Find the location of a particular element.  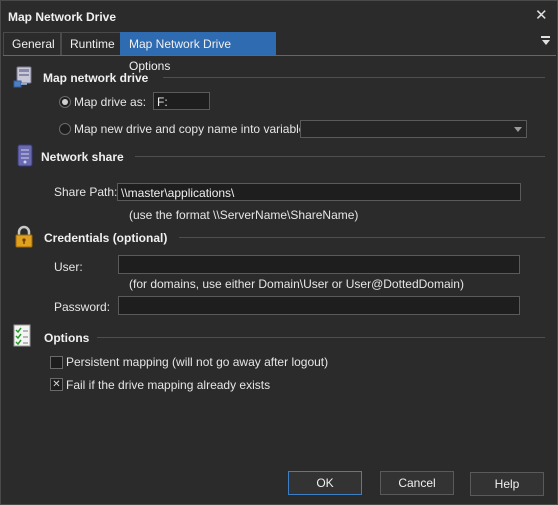

share-path-hint: (use the format \\ServerName\ShareName) is located at coordinates (244, 215).